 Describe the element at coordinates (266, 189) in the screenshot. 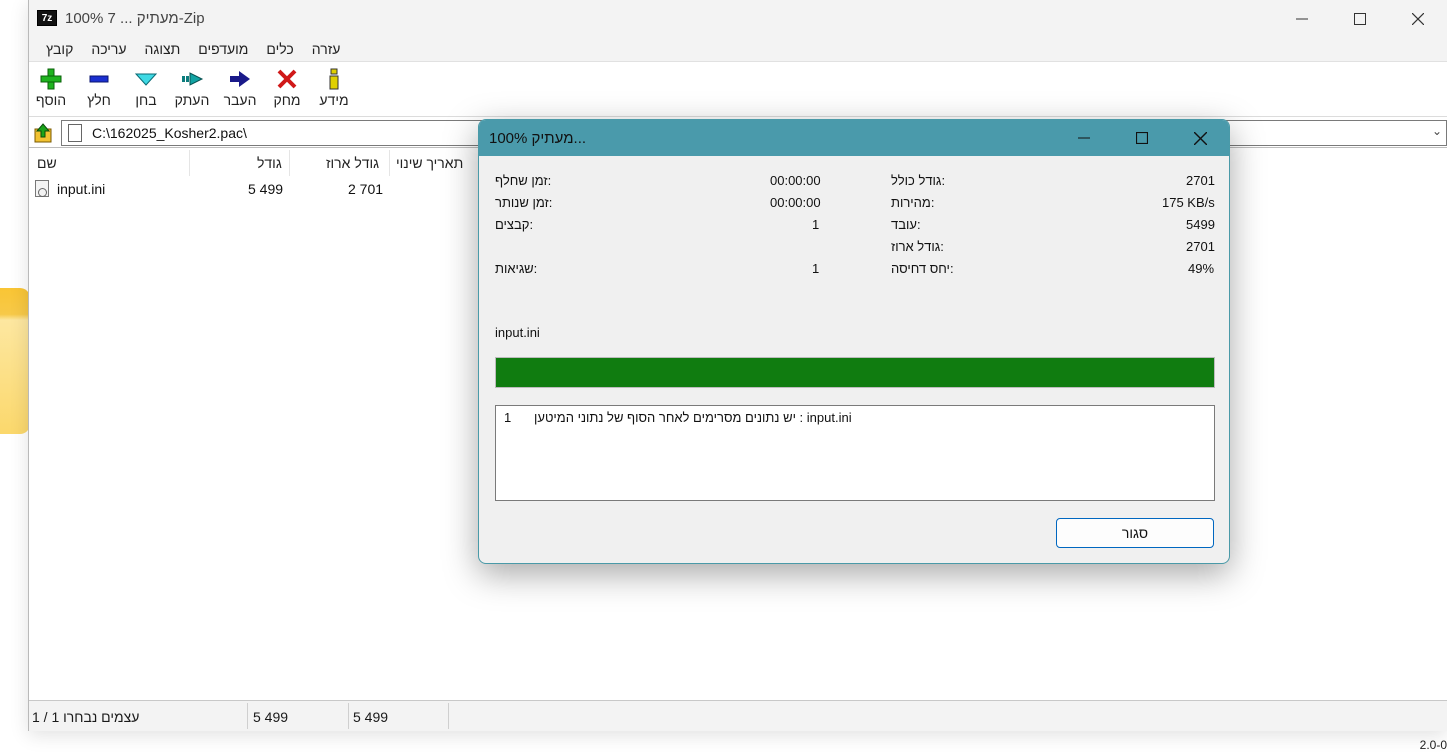

I see `file-size: 5 499` at that location.